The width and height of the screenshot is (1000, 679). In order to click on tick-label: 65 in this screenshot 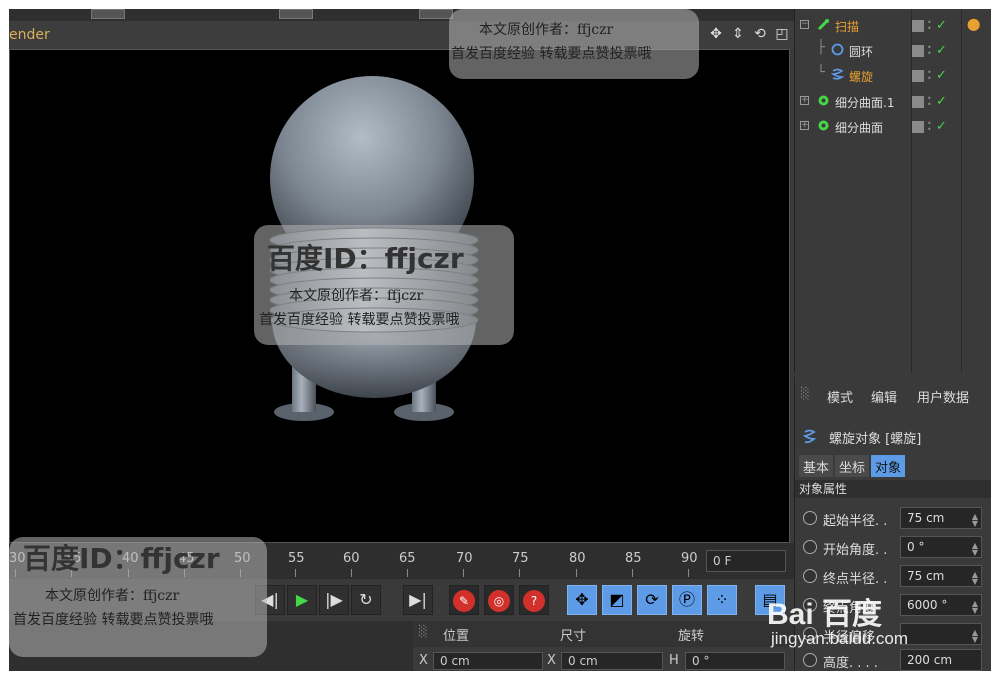, I will do `click(407, 558)`.